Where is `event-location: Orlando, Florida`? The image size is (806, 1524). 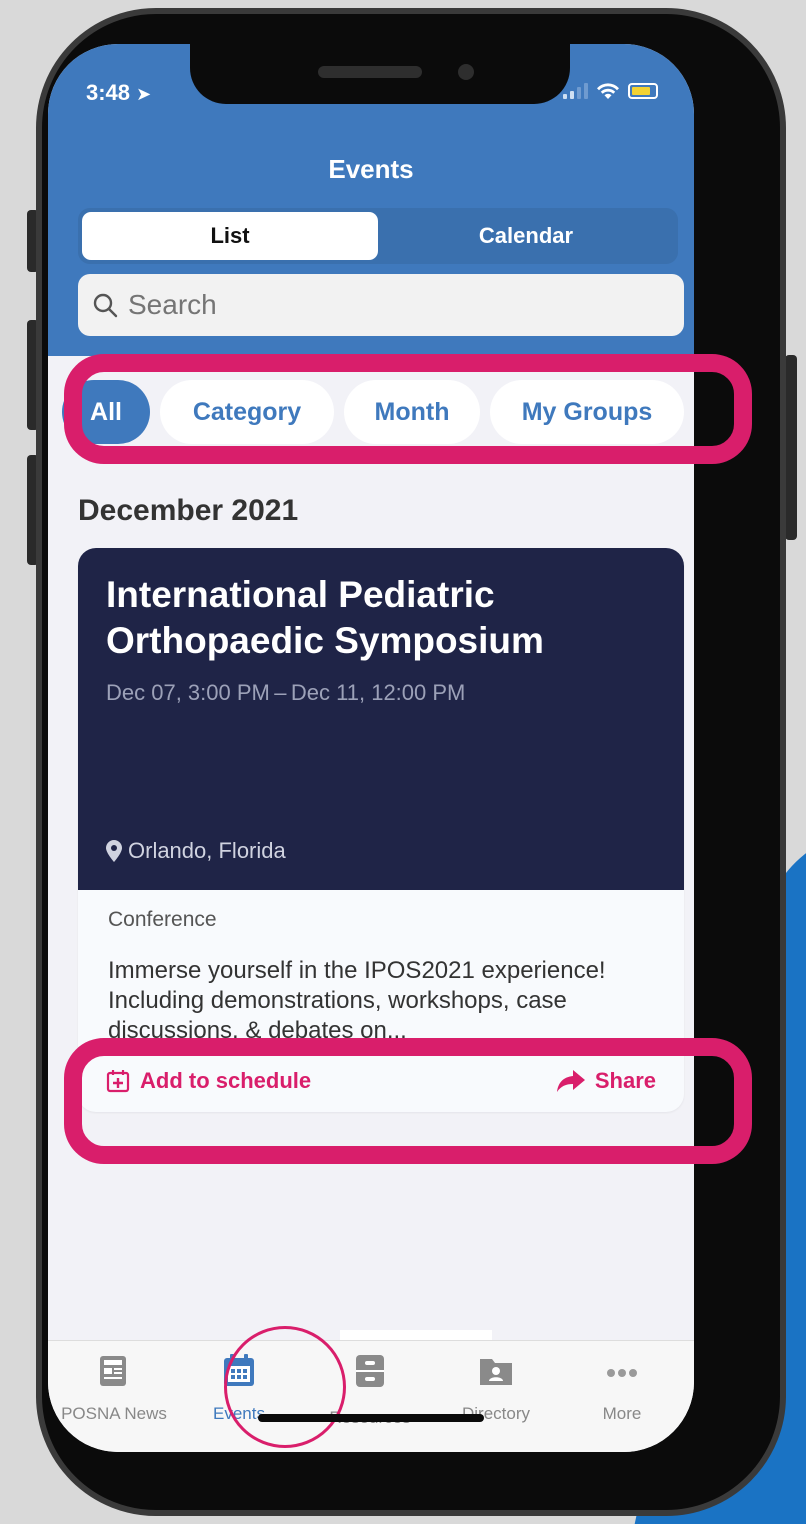
event-location: Orlando, Florida is located at coordinates (196, 851).